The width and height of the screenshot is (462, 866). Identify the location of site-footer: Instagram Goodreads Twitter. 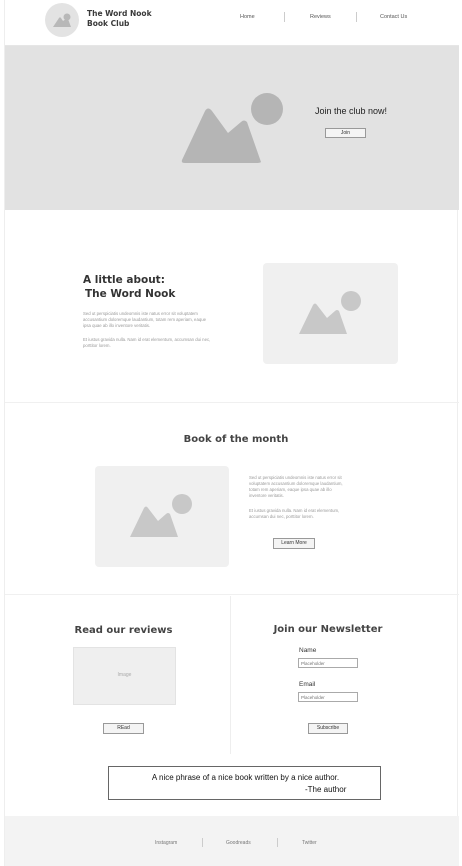
(232, 841).